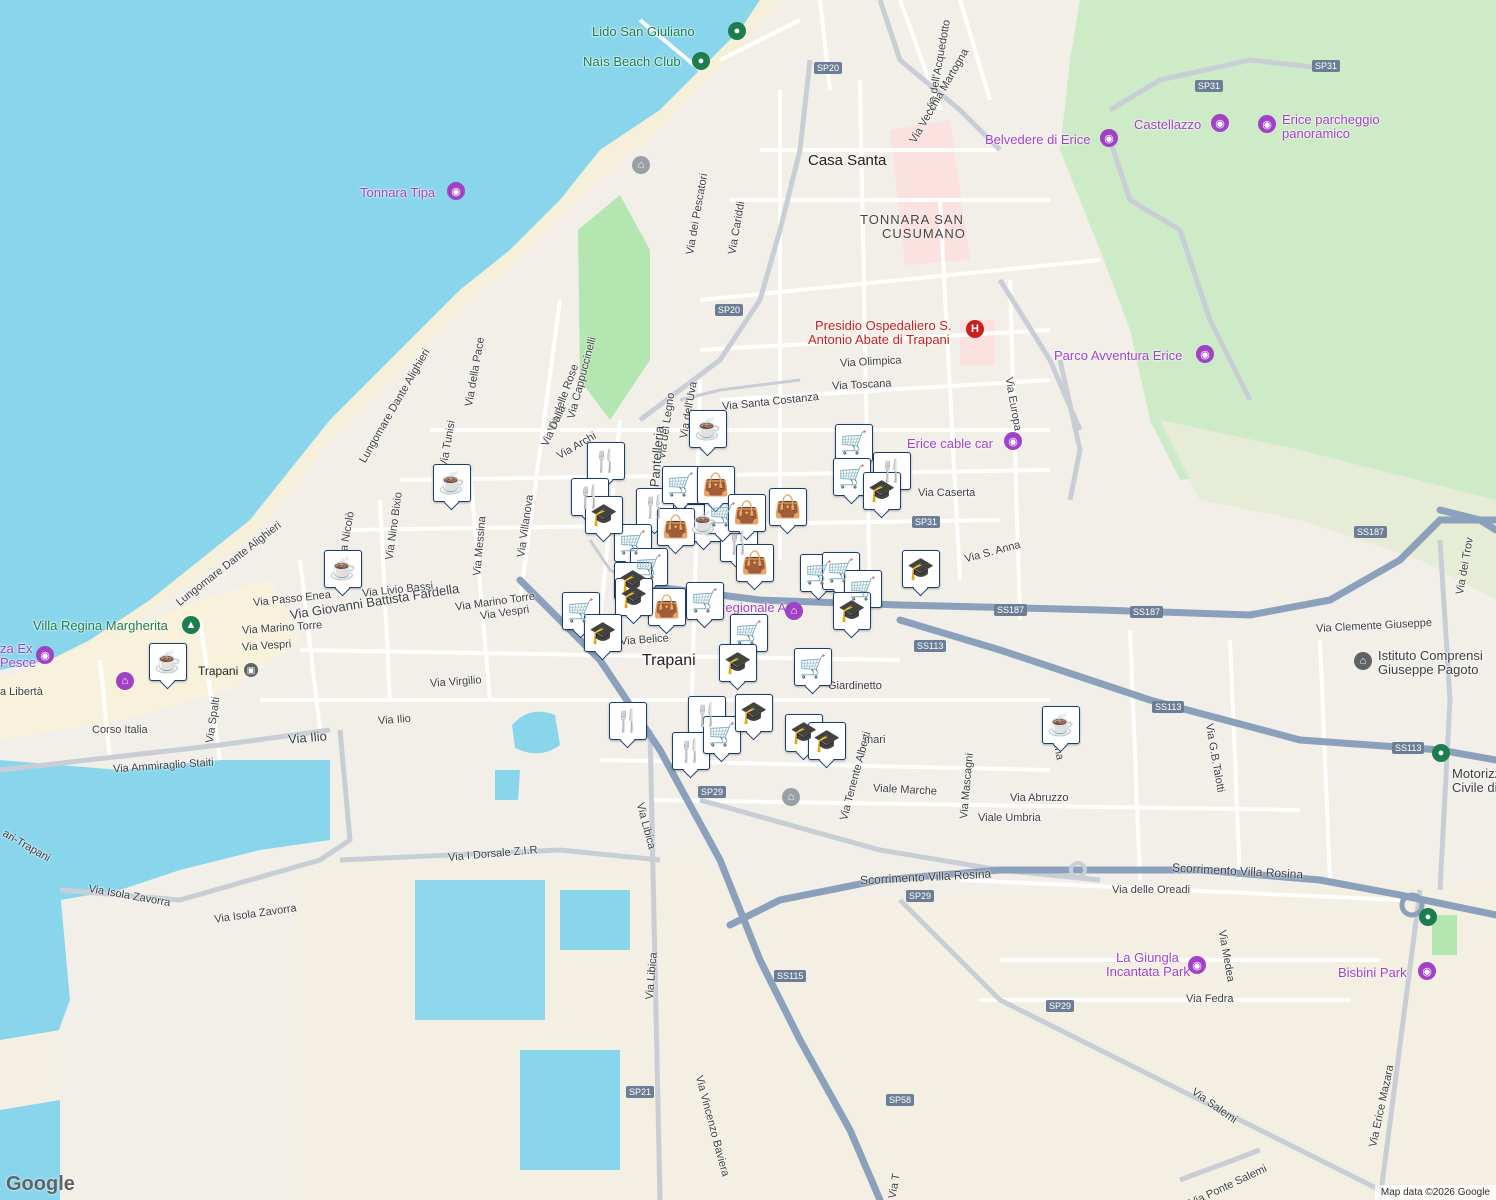  I want to click on street-mari: mari, so click(875, 740).